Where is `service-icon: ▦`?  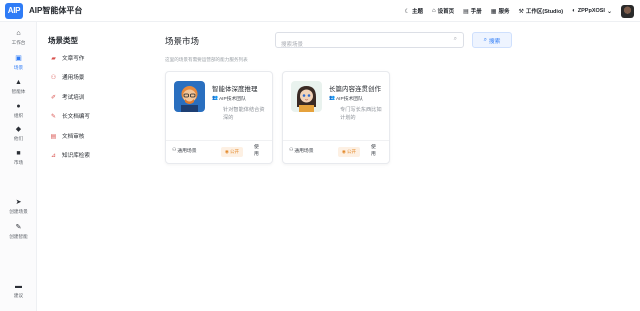 service-icon: ▦ is located at coordinates (493, 11).